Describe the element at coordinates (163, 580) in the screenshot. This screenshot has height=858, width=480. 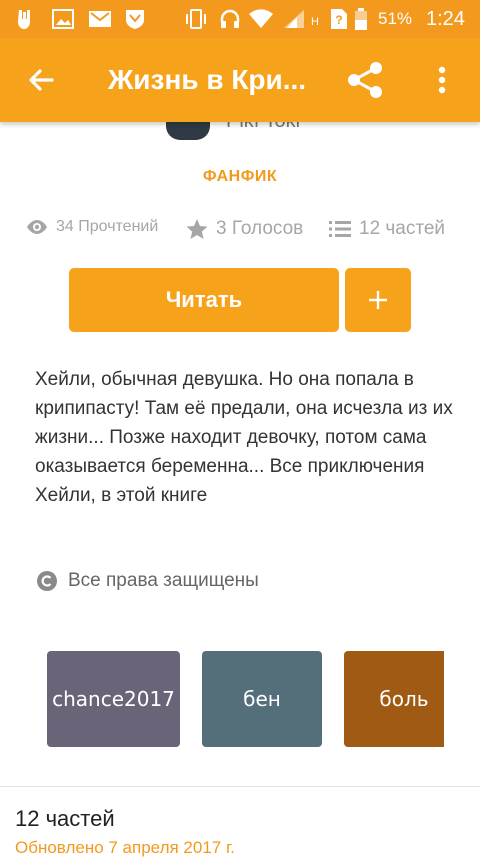
I see `rights-label: Все права защищены` at that location.